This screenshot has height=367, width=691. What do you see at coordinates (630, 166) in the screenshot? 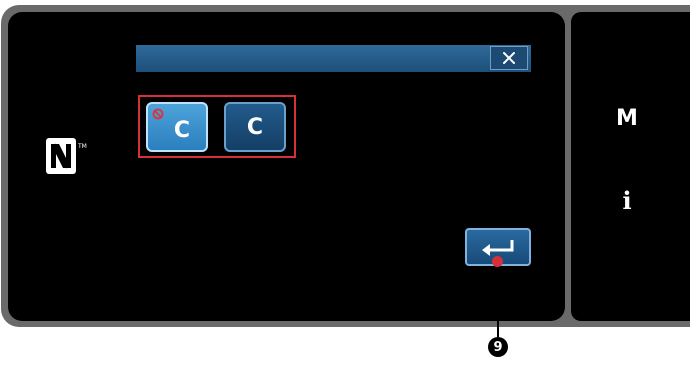
I see `side-screen` at bounding box center [630, 166].